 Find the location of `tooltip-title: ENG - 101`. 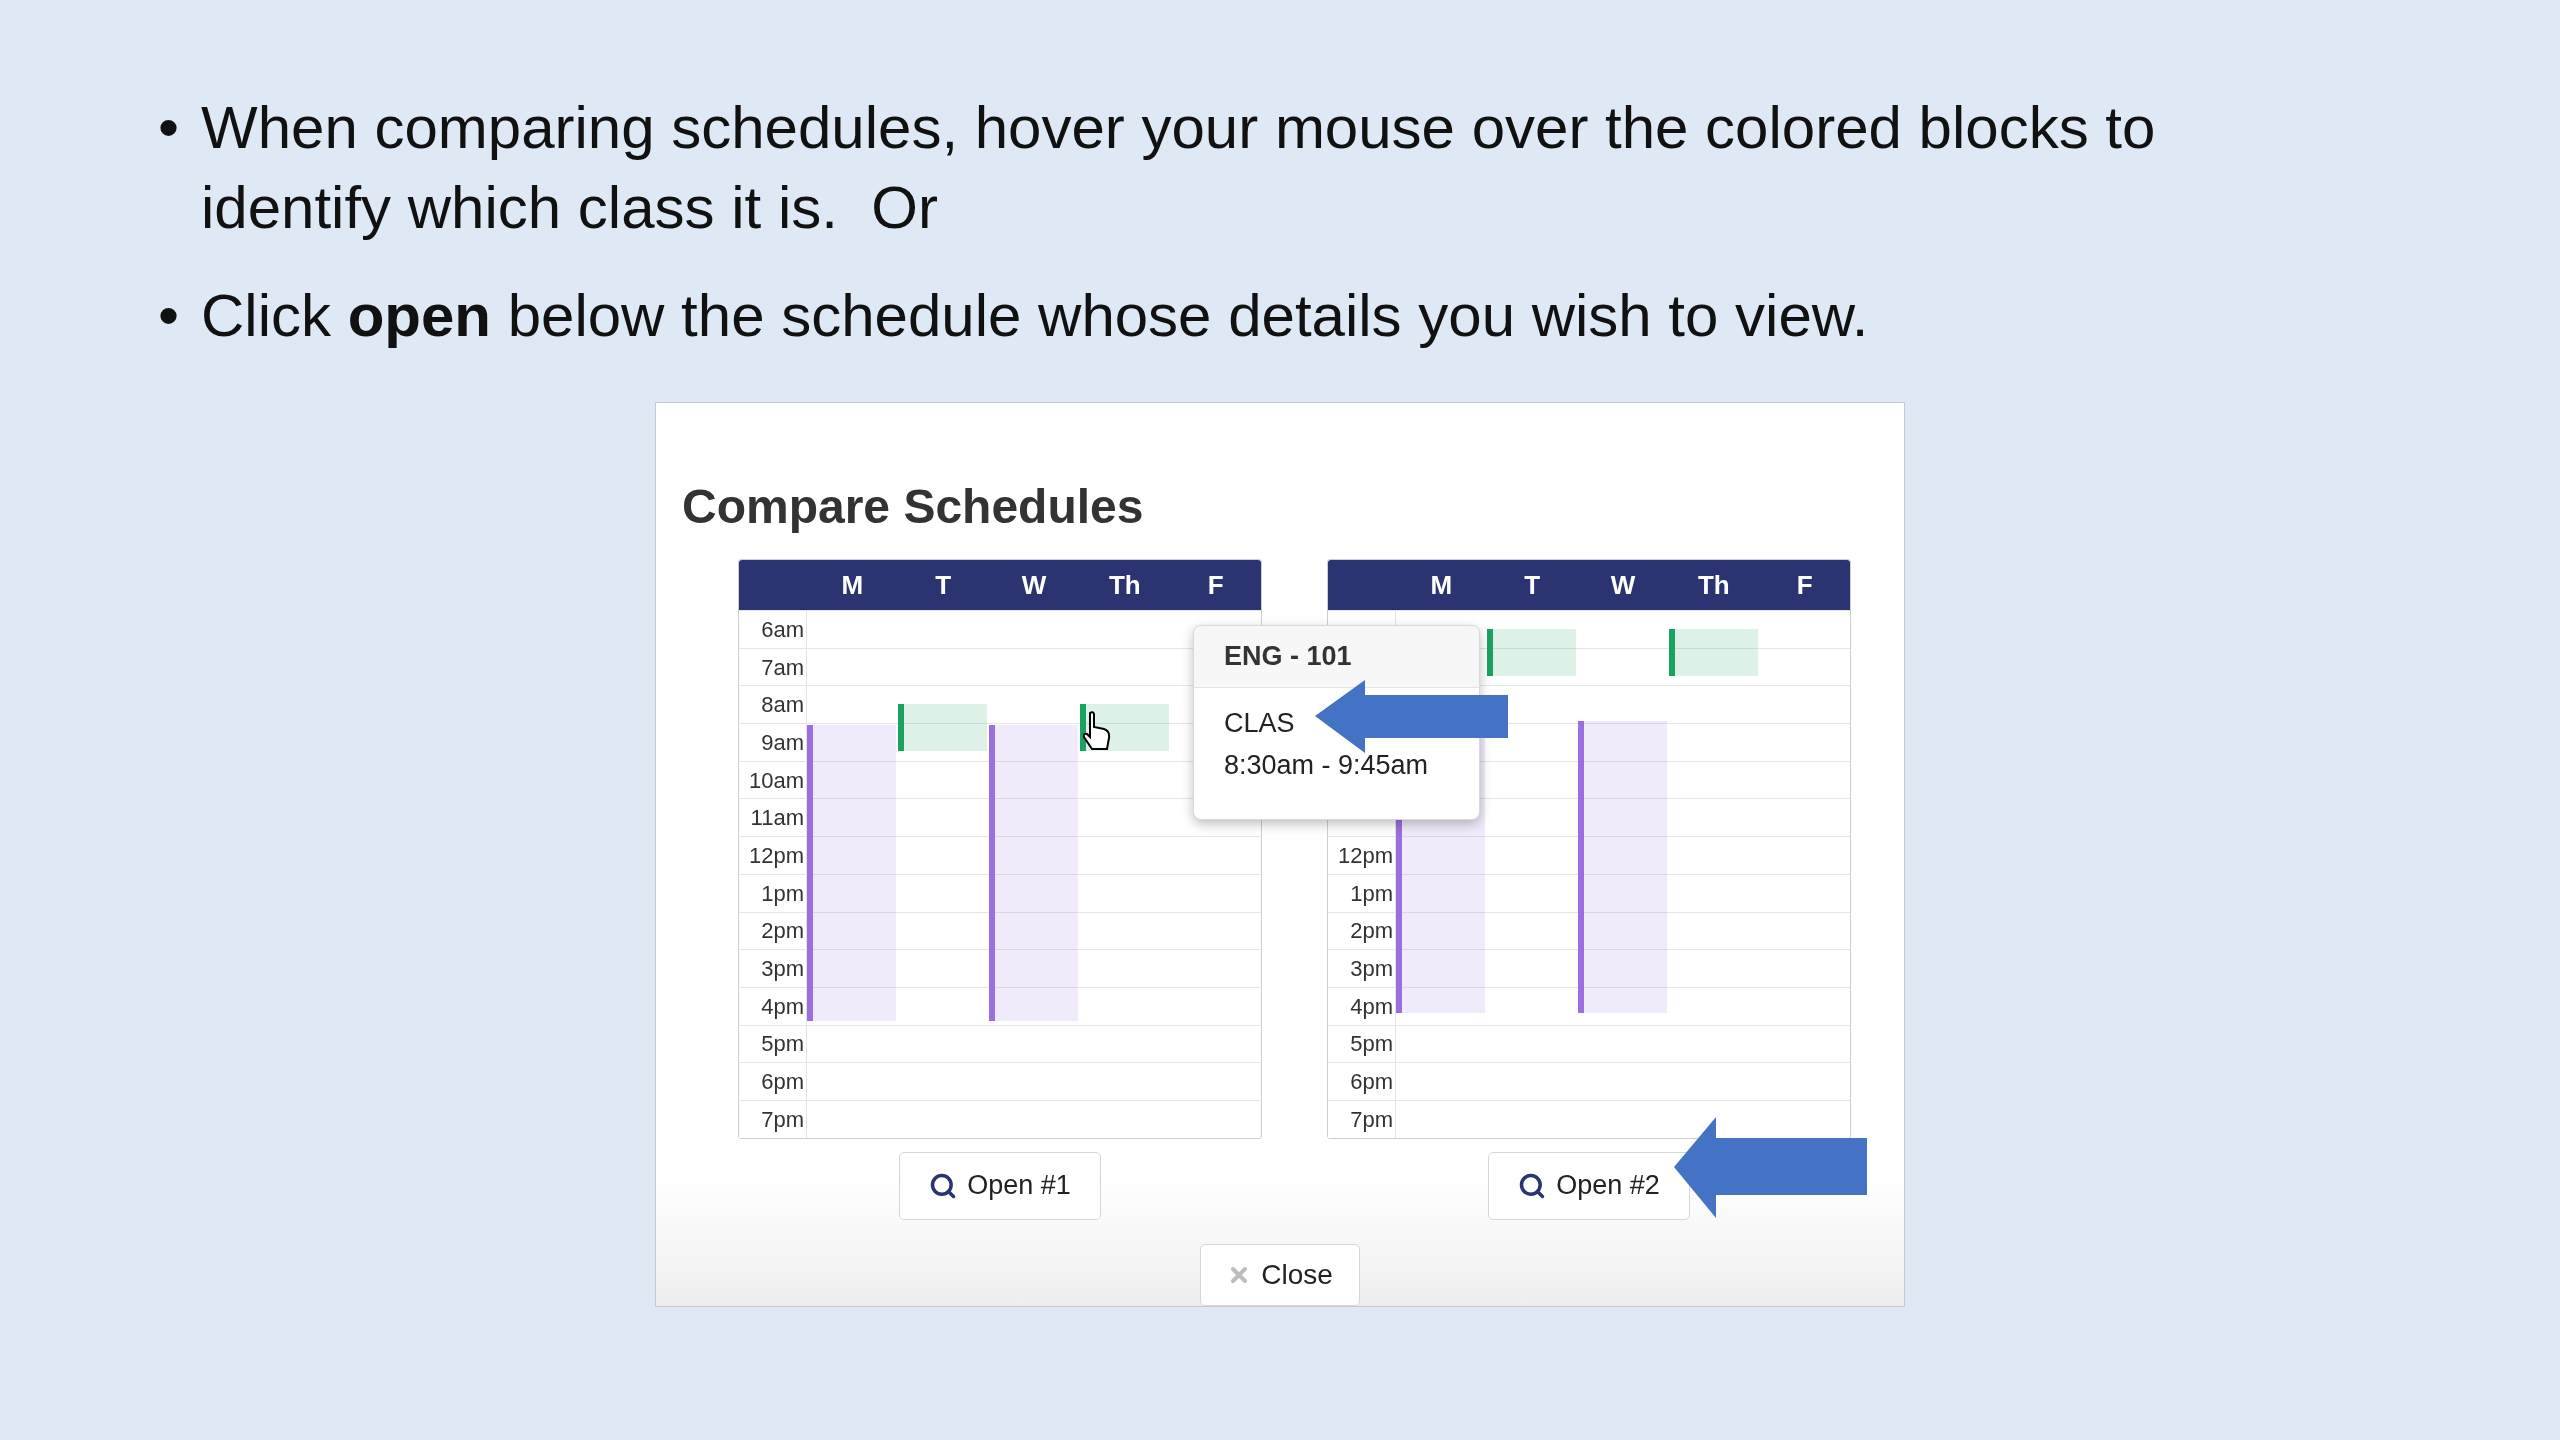

tooltip-title: ENG - 101 is located at coordinates (1288, 657).